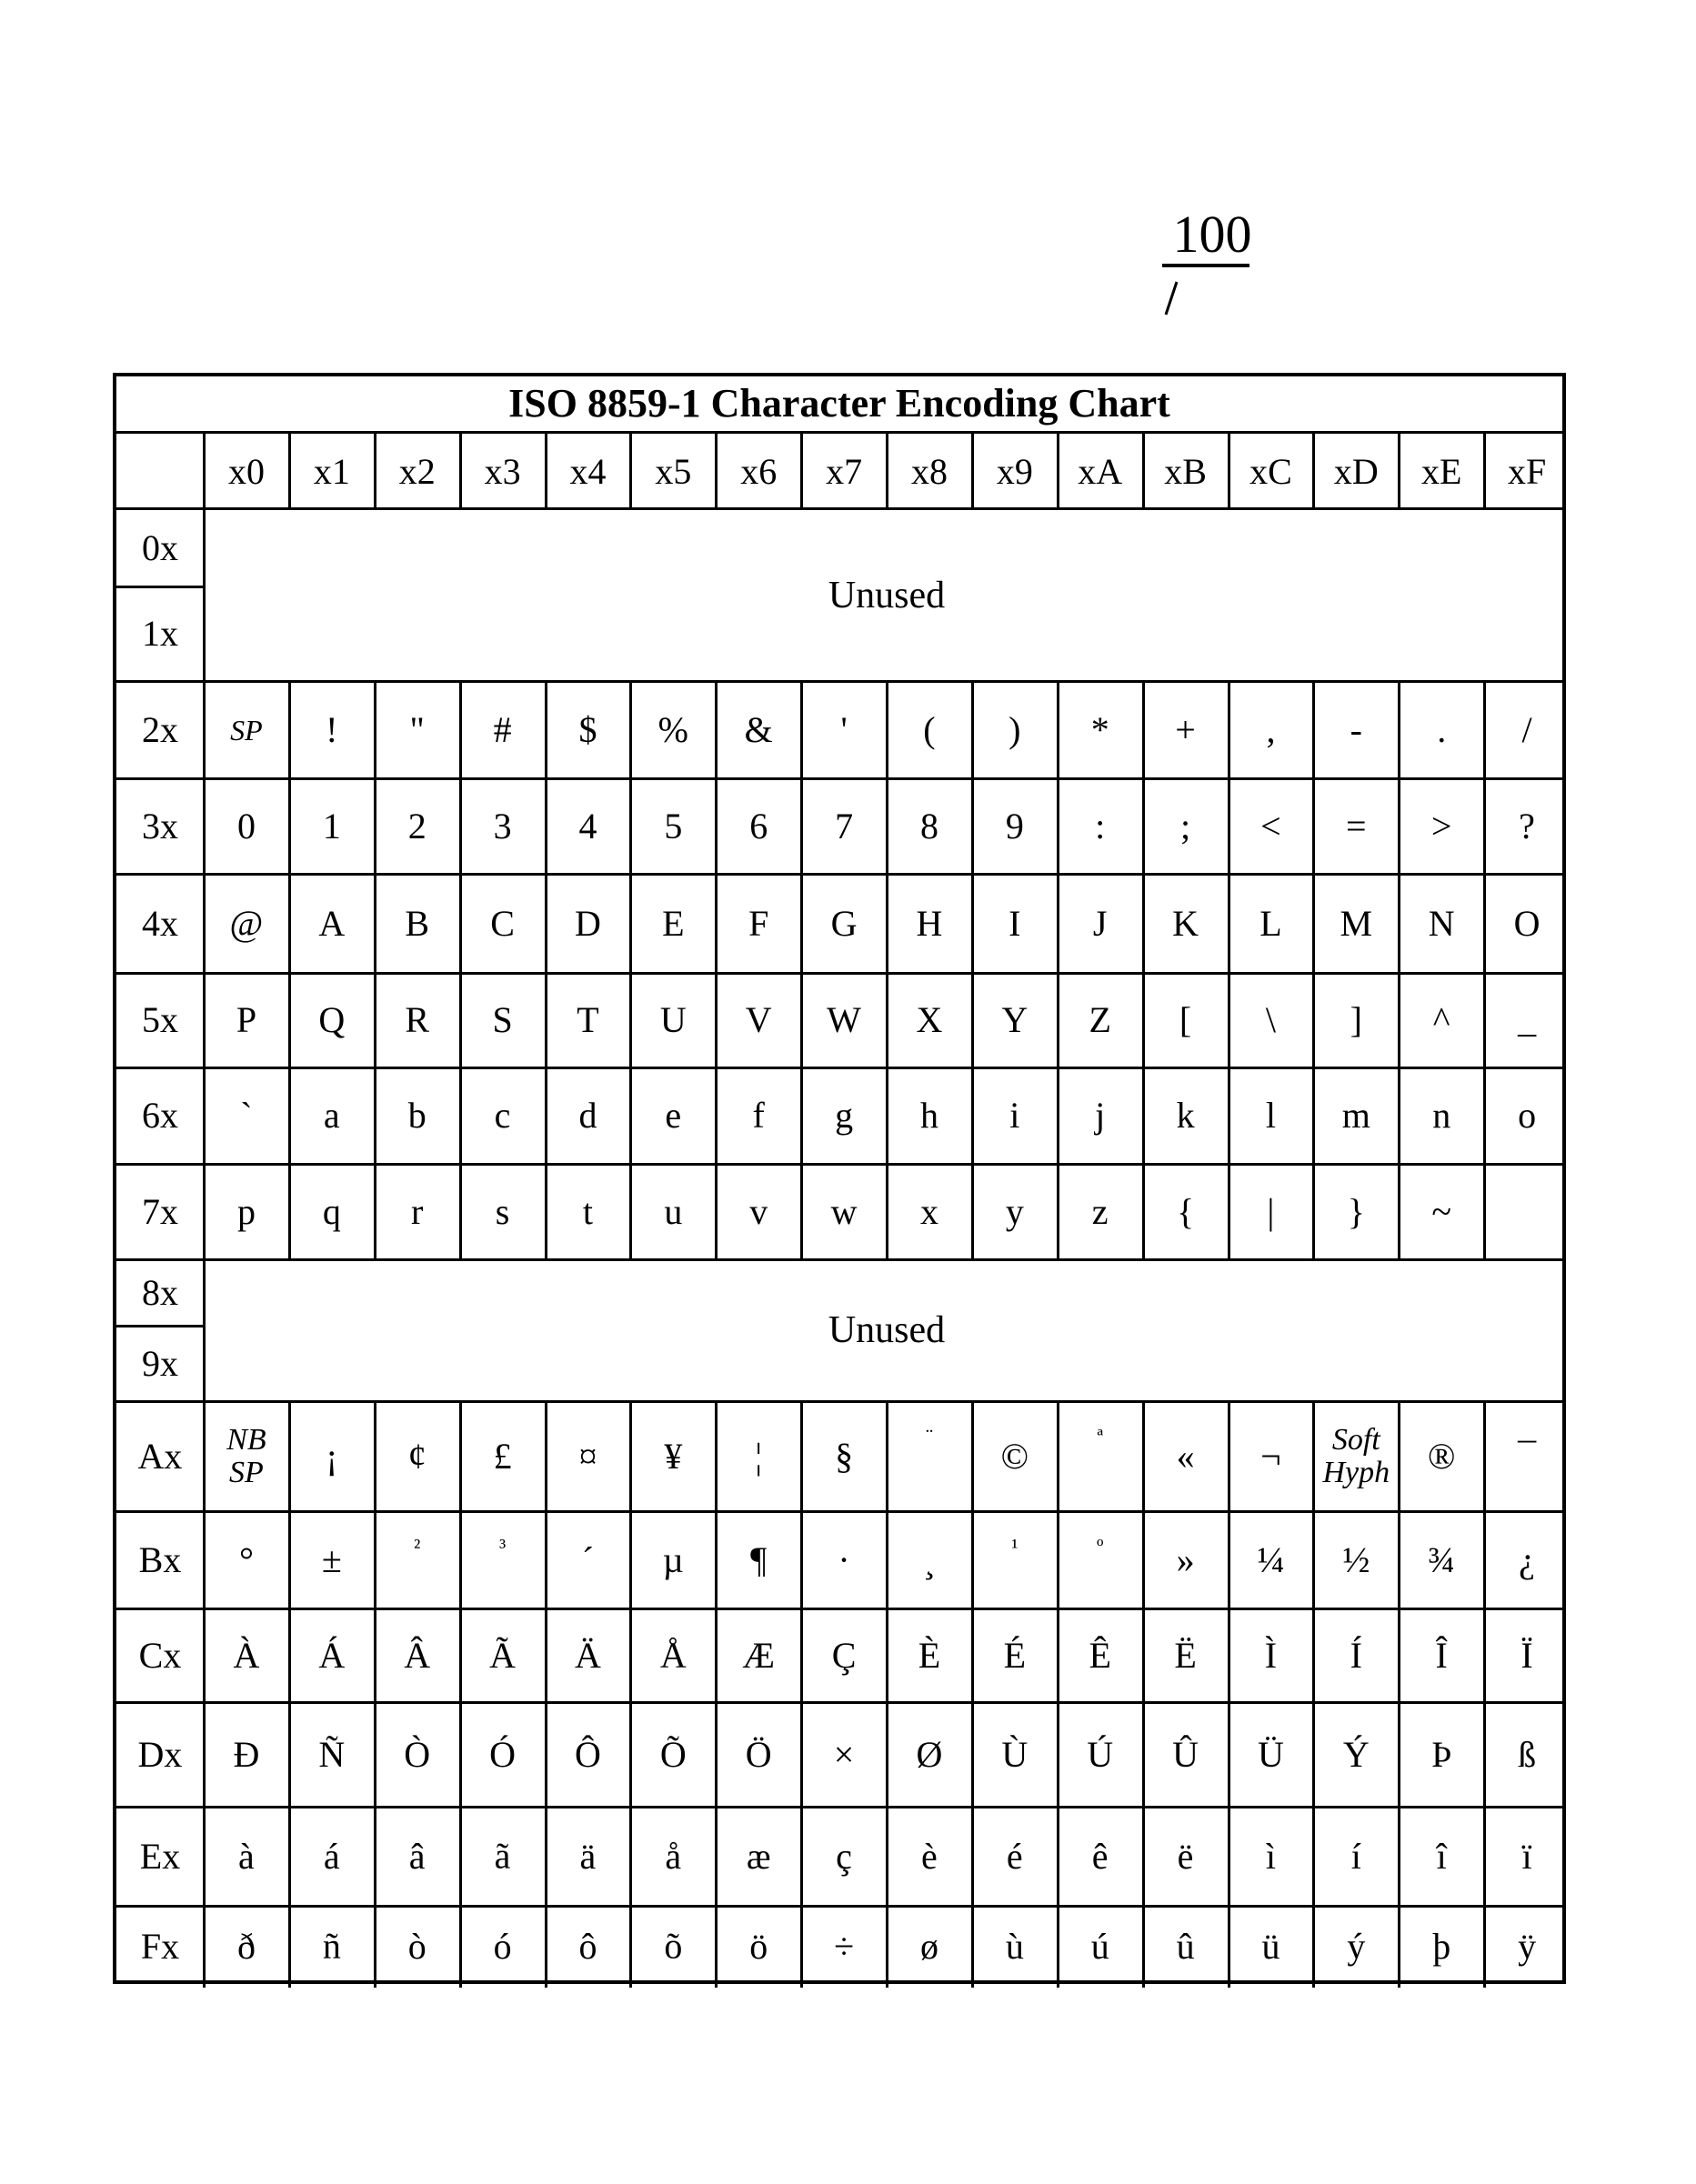  What do you see at coordinates (1526, 923) in the screenshot?
I see `char-cell: O` at bounding box center [1526, 923].